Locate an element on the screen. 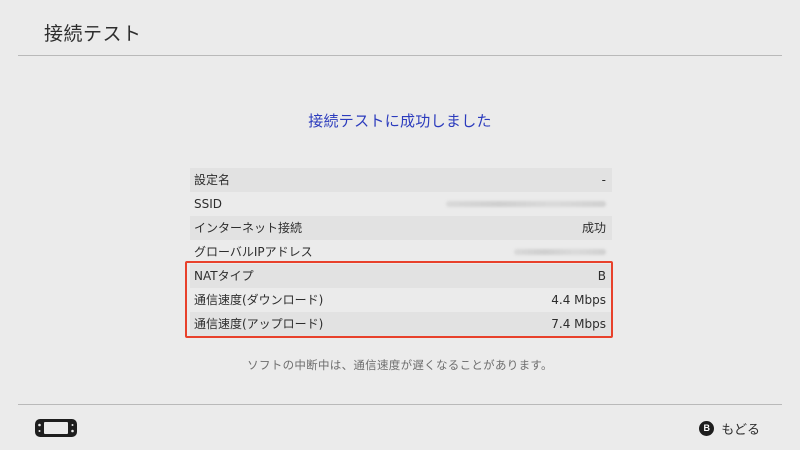 The width and height of the screenshot is (800, 450). back-label: もどる is located at coordinates (740, 430).